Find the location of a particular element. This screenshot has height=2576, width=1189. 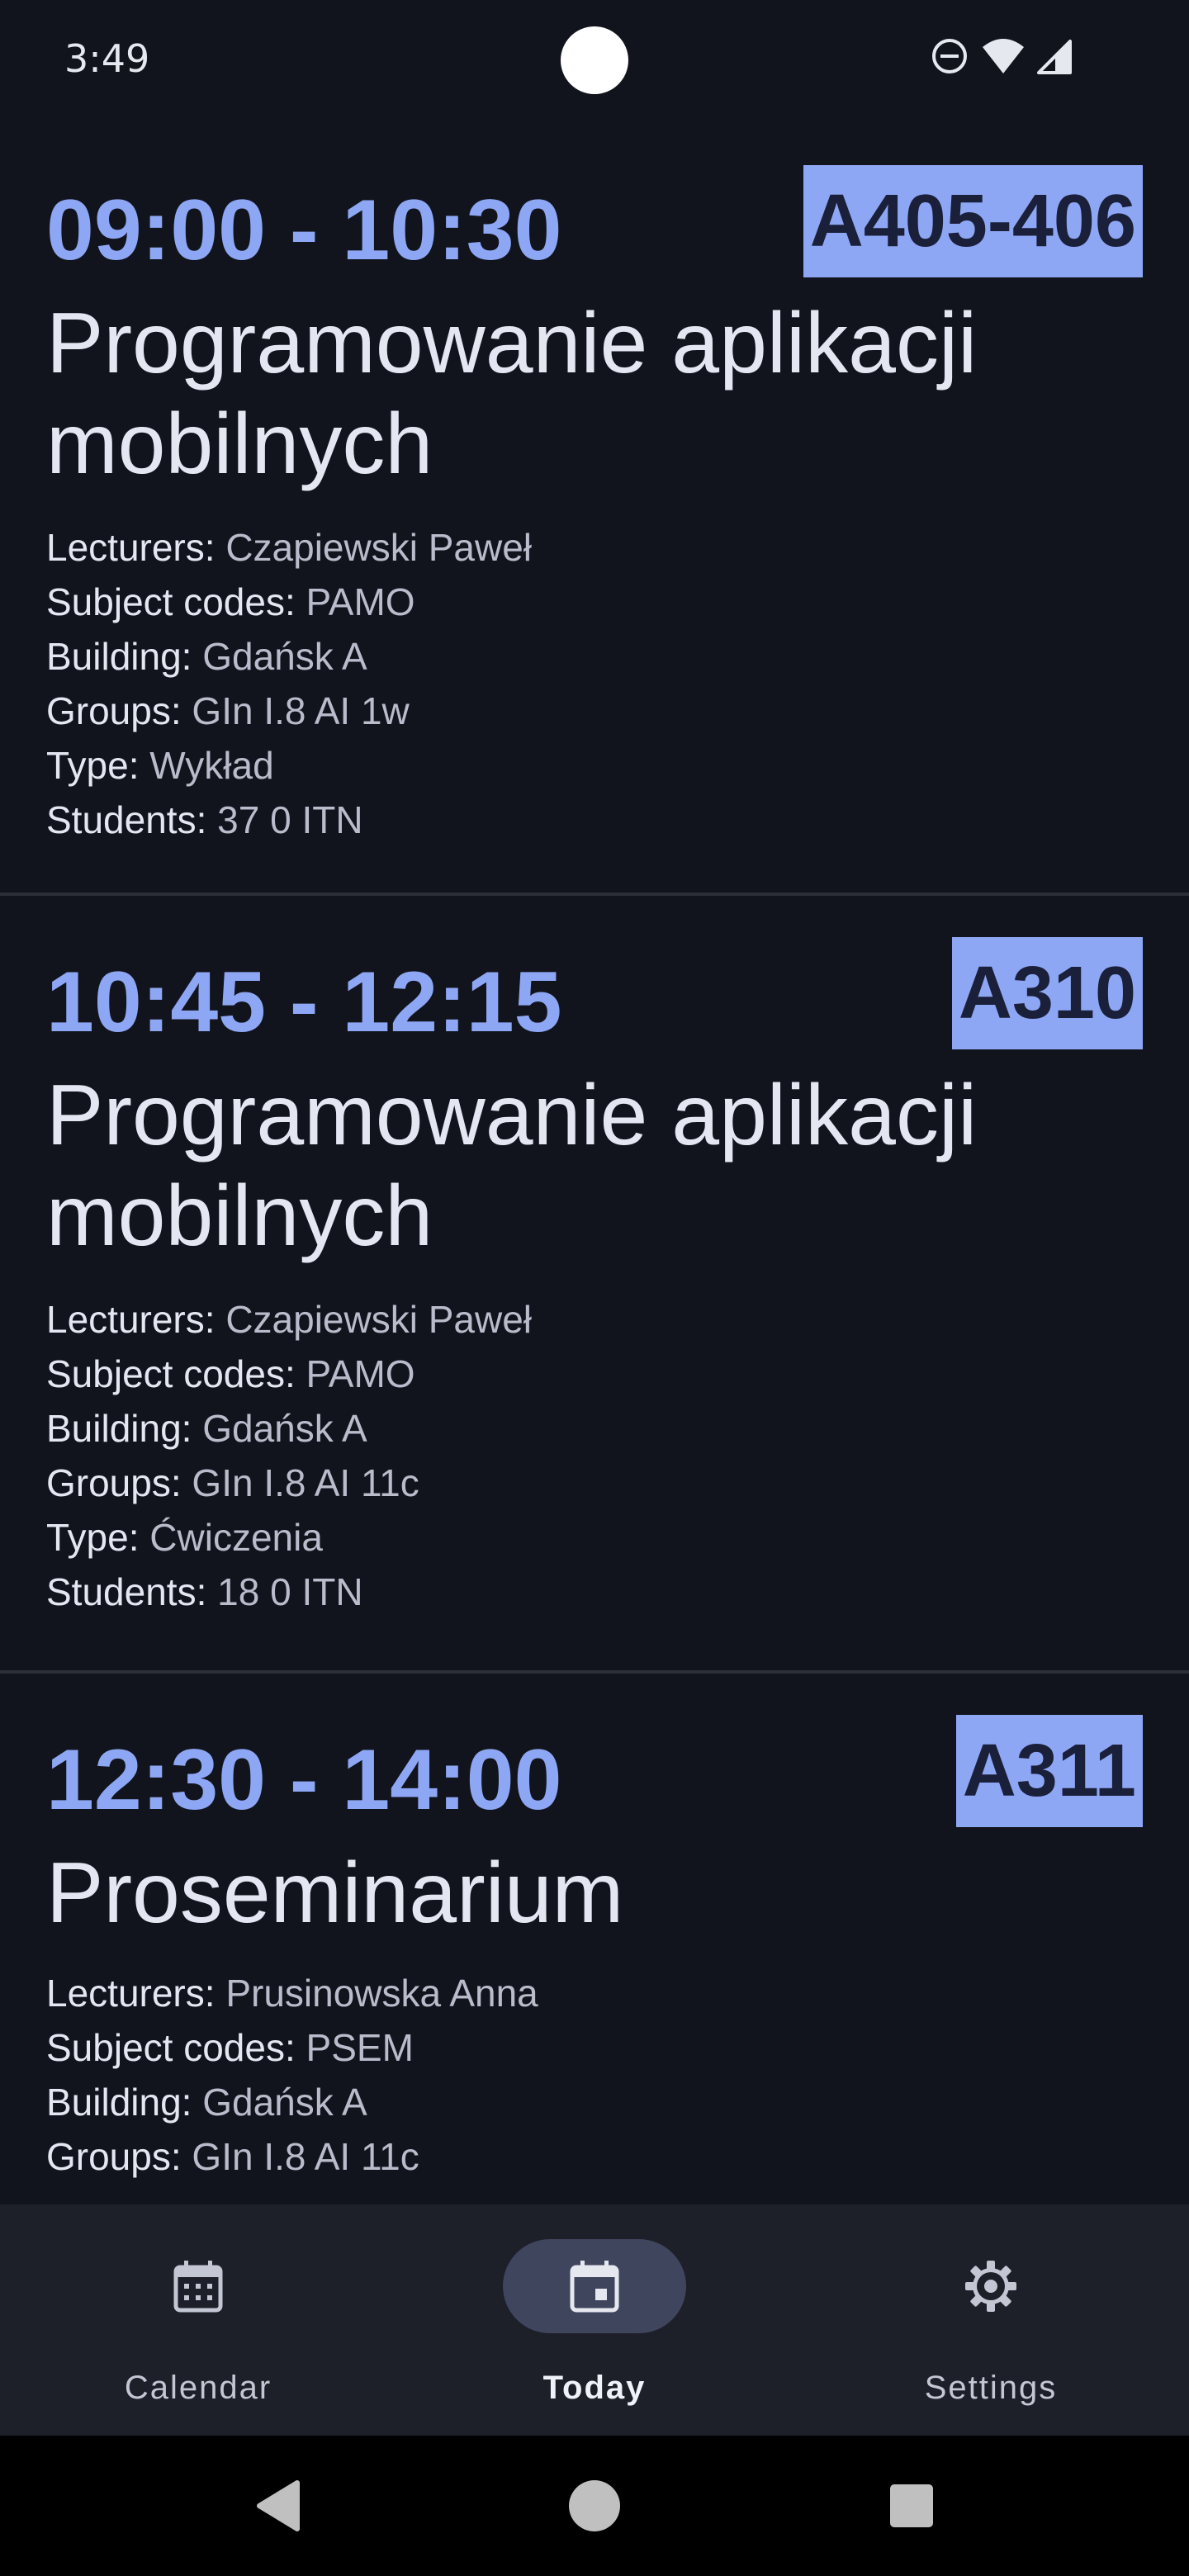

bottom-navigation: Calendar Today Settings is located at coordinates (594, 2320).